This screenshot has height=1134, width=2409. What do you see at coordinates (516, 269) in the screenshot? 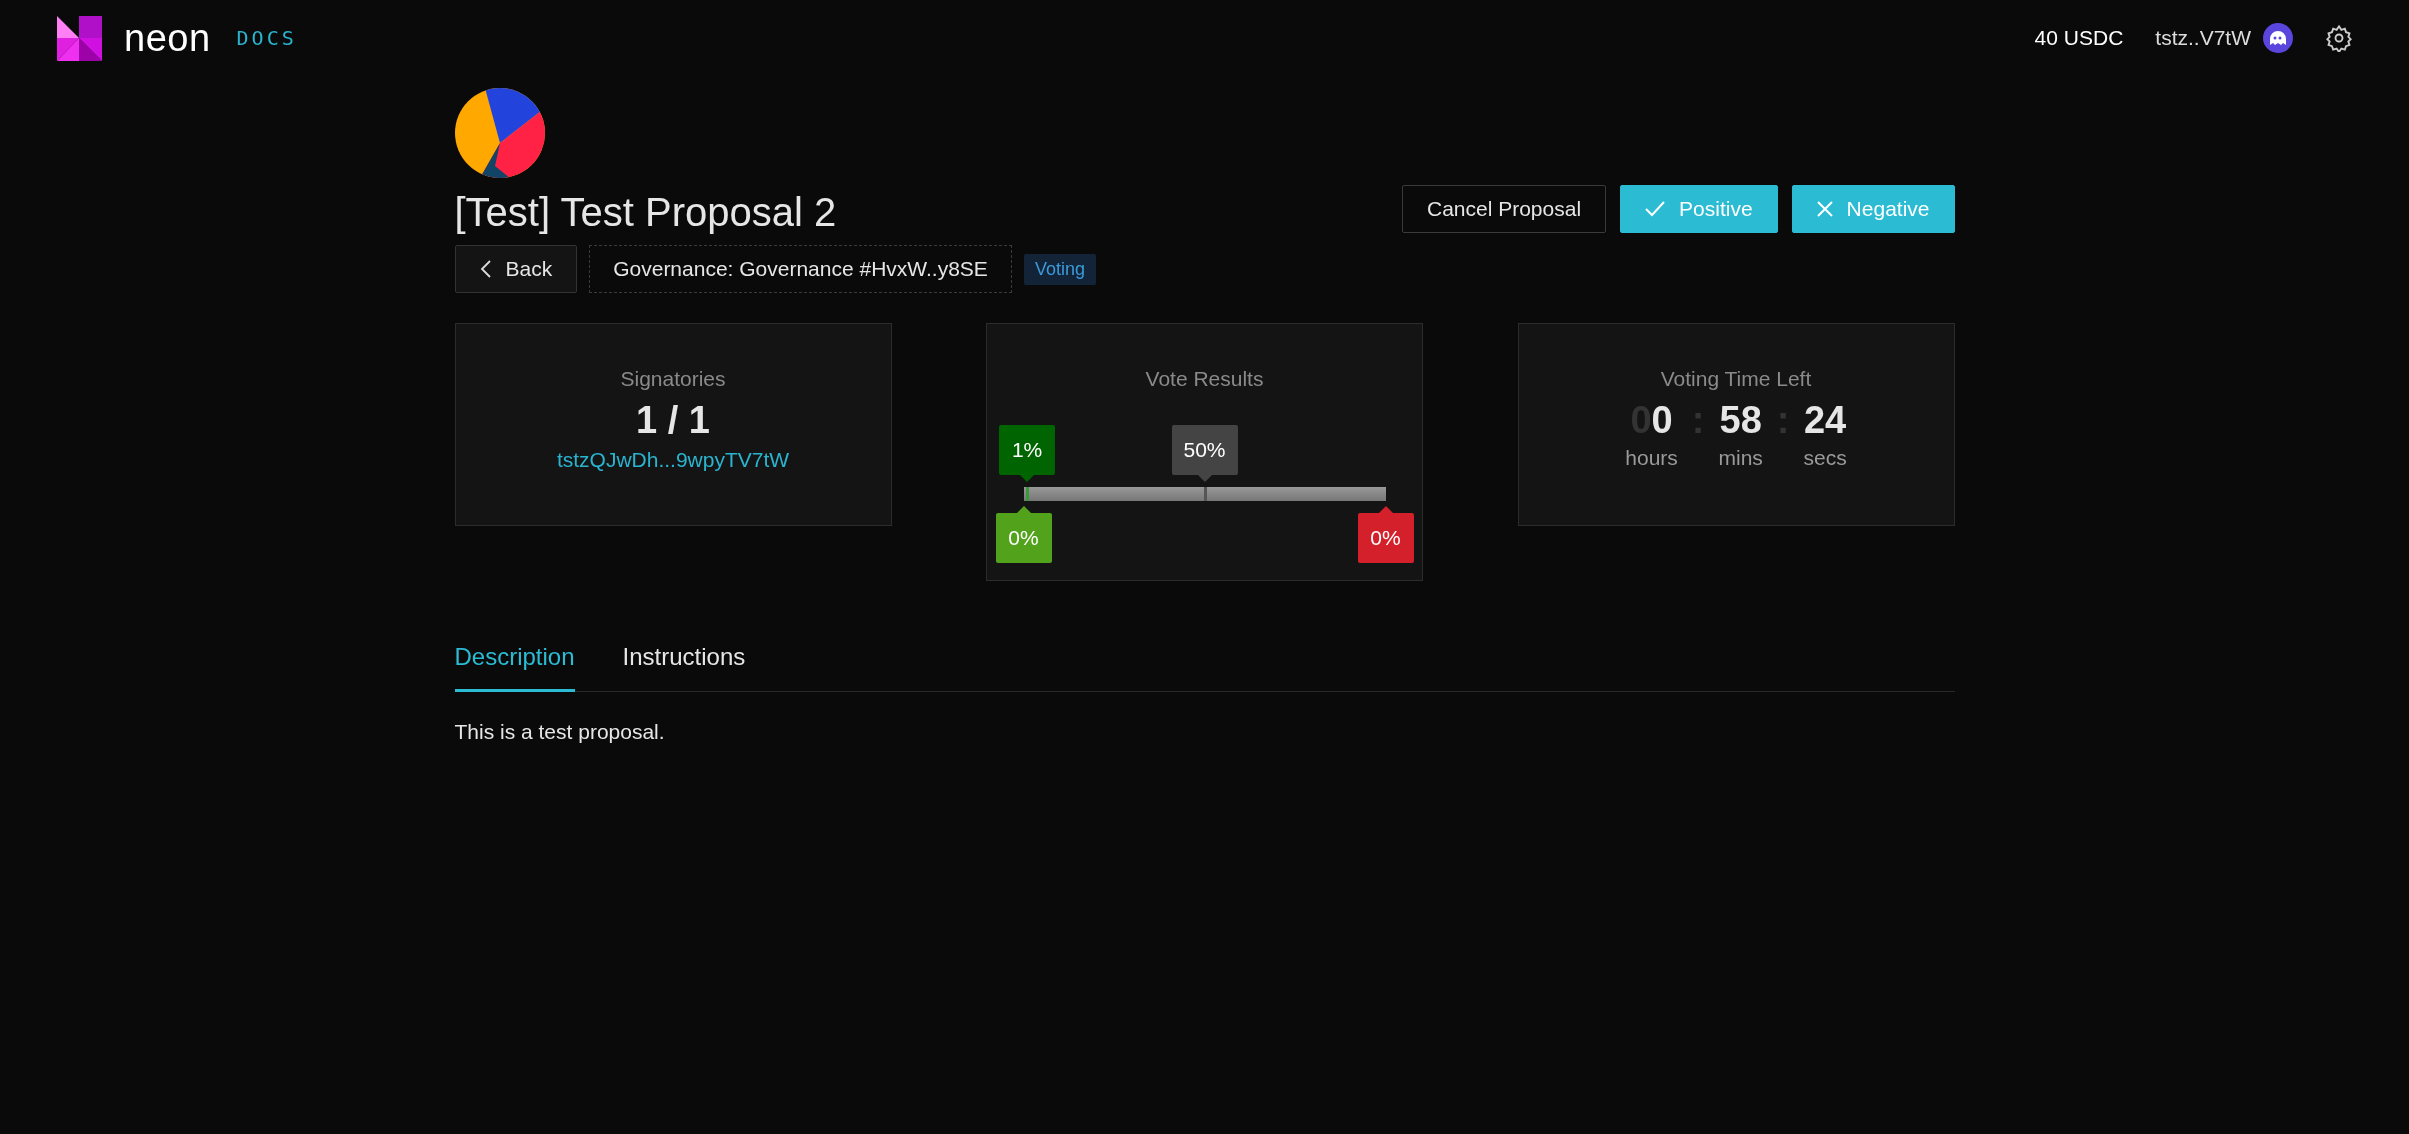
I see `back-button: Back` at bounding box center [516, 269].